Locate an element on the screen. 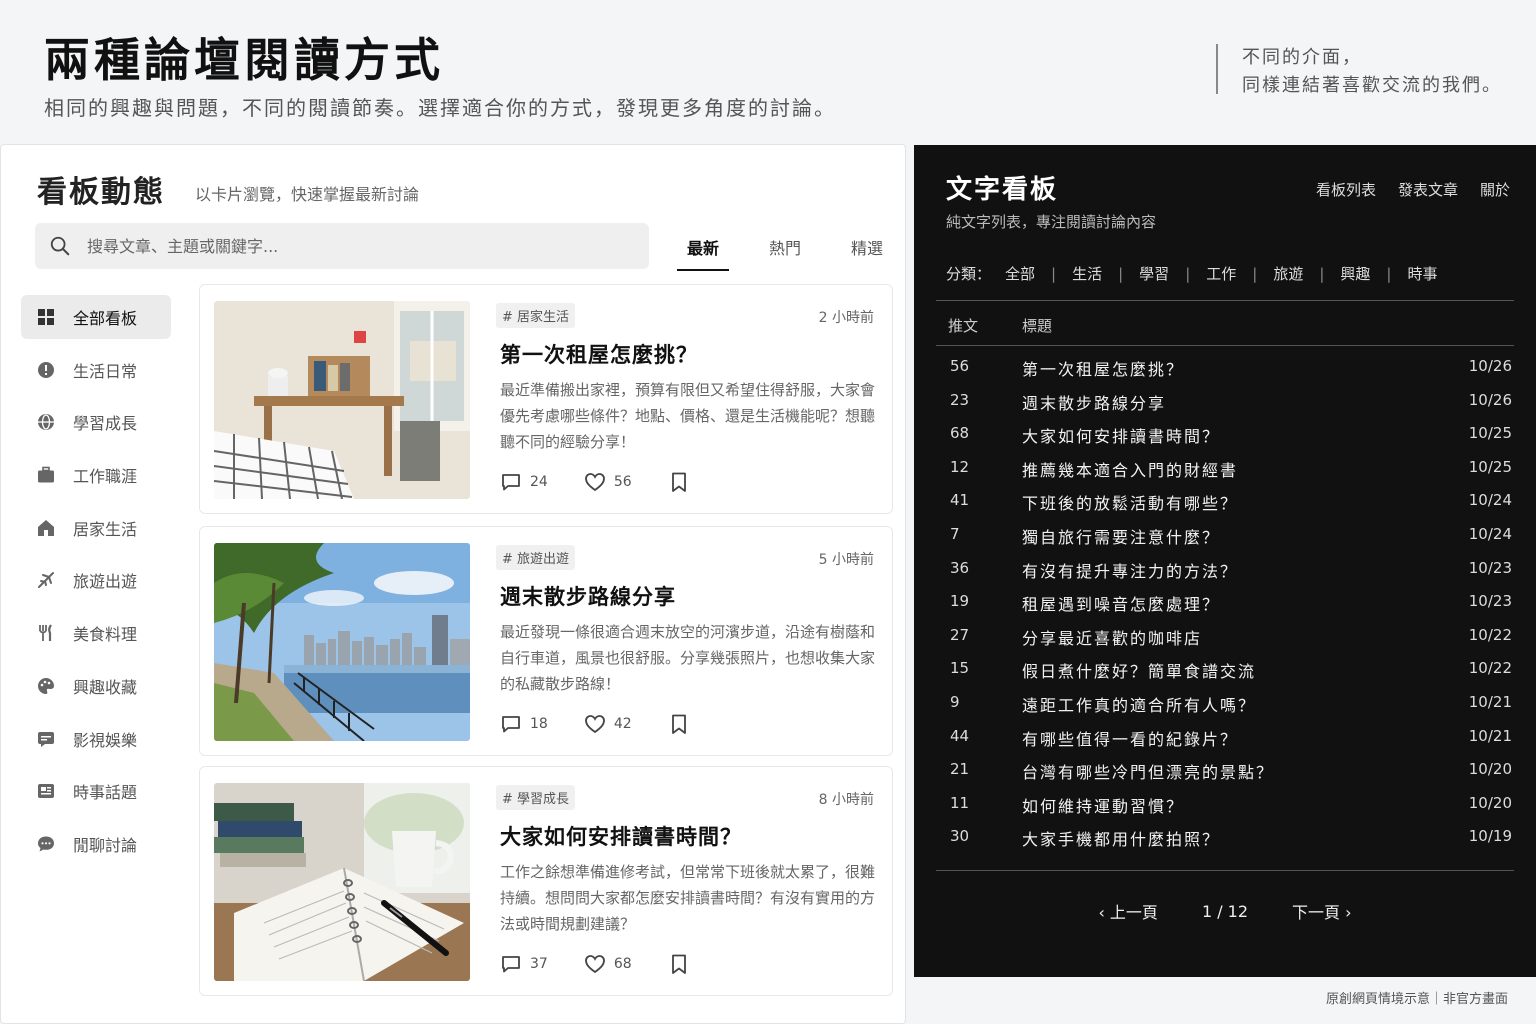  like-button: 56 is located at coordinates (608, 482).